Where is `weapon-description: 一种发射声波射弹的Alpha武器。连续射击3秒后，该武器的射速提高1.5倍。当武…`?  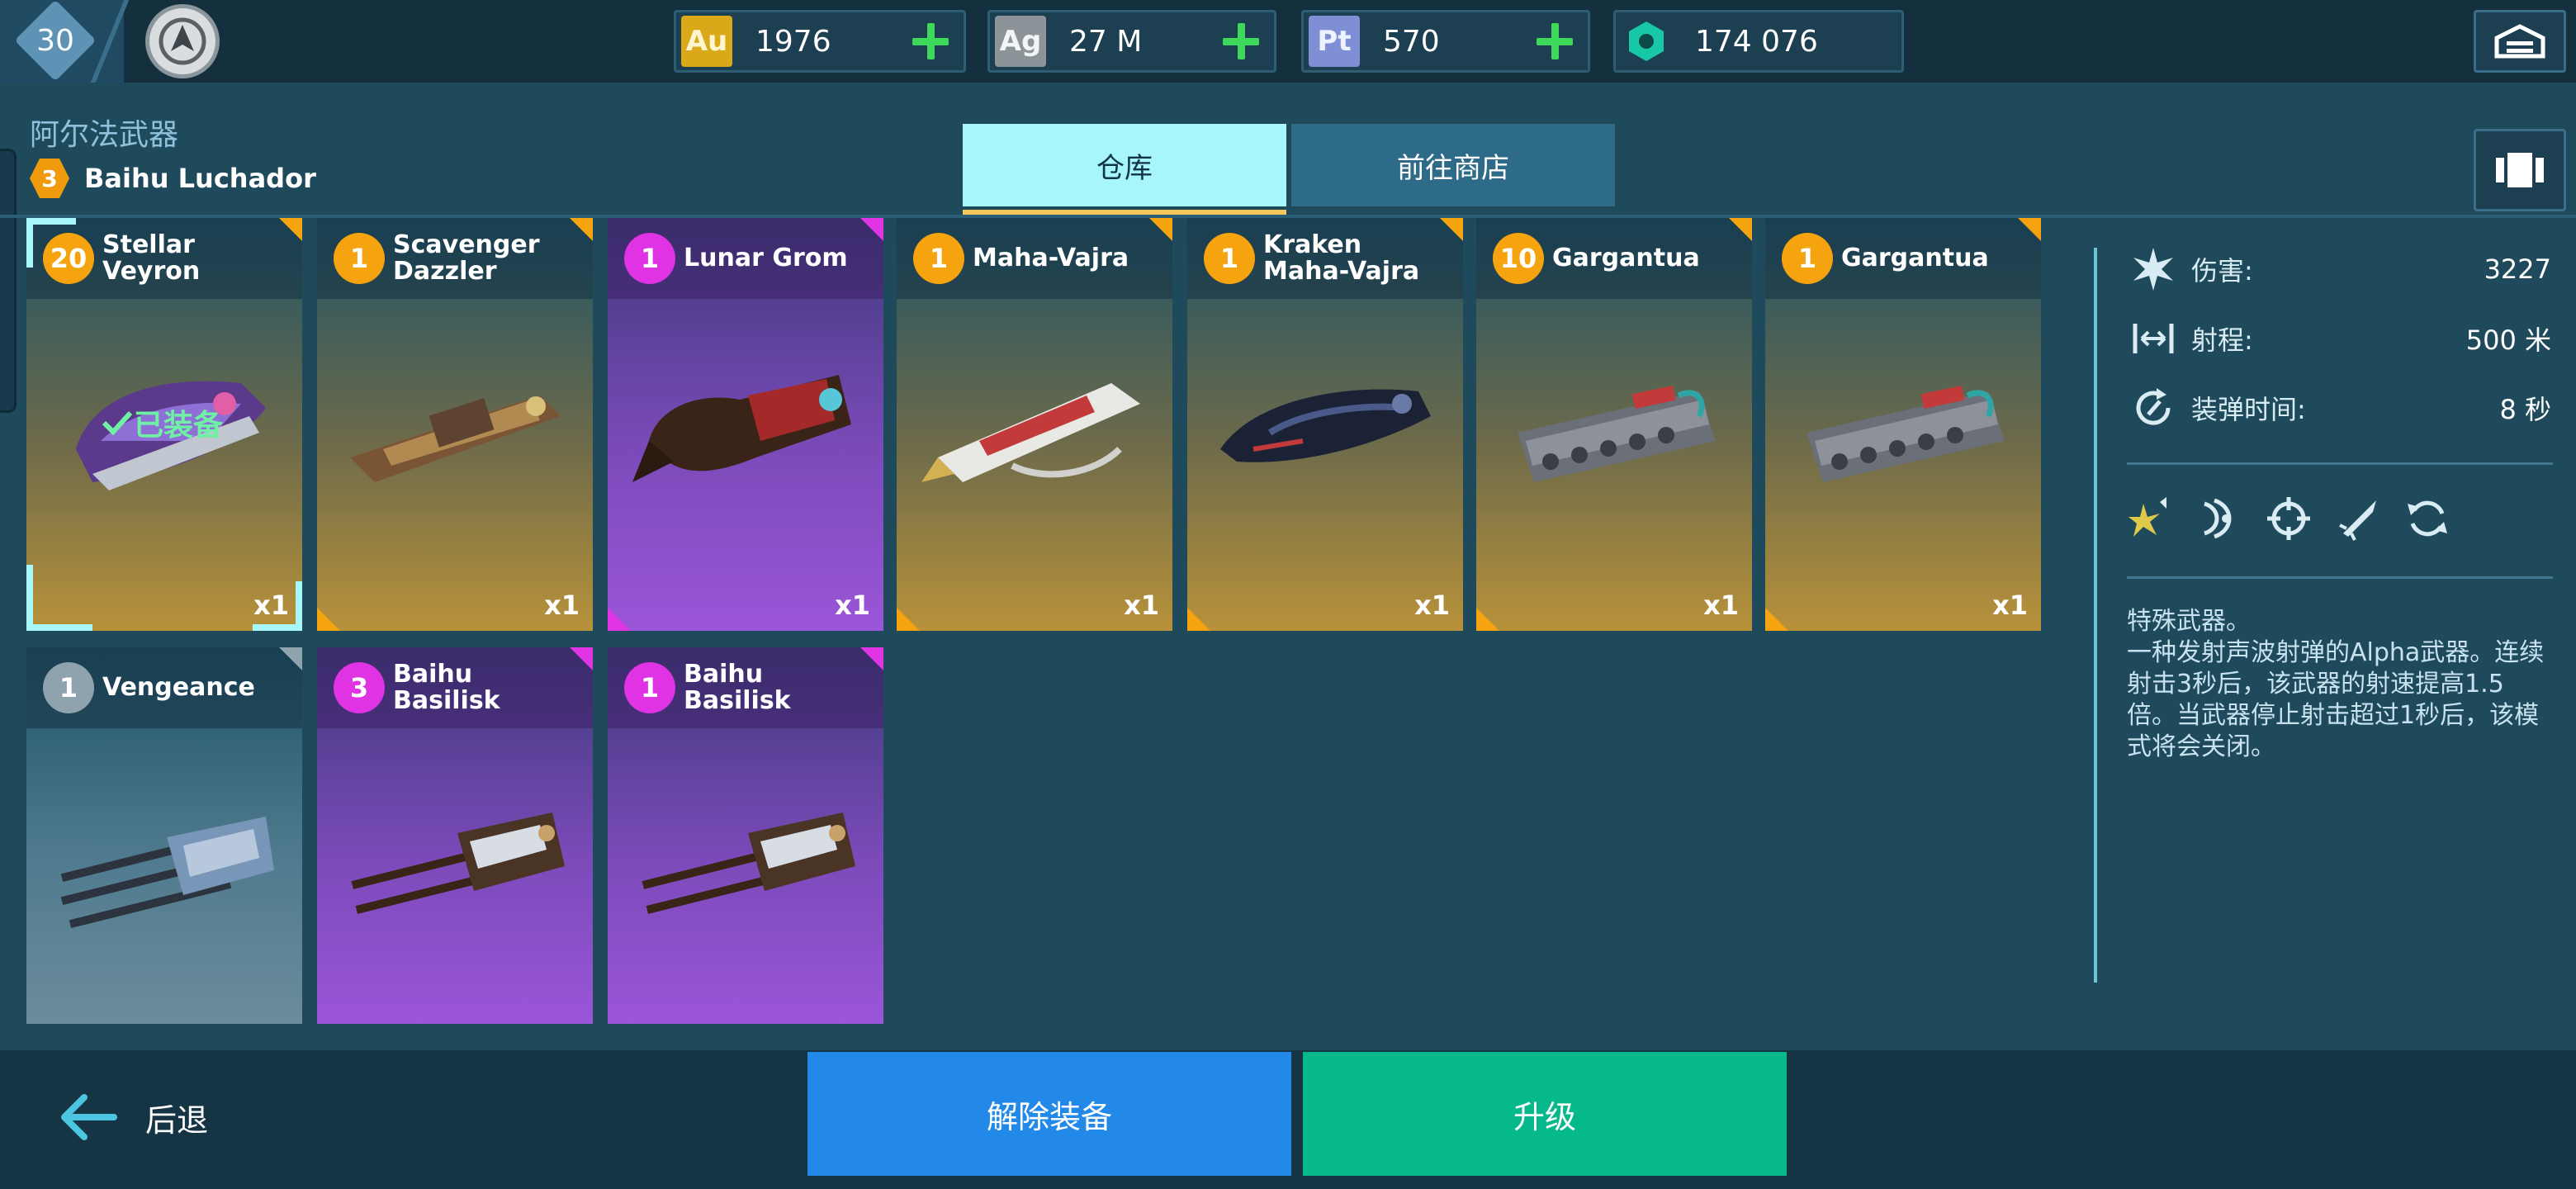 weapon-description: 一种发射声波射弹的Alpha武器。连续射击3秒后，该武器的射速提高1.5倍。当武… is located at coordinates (2336, 699).